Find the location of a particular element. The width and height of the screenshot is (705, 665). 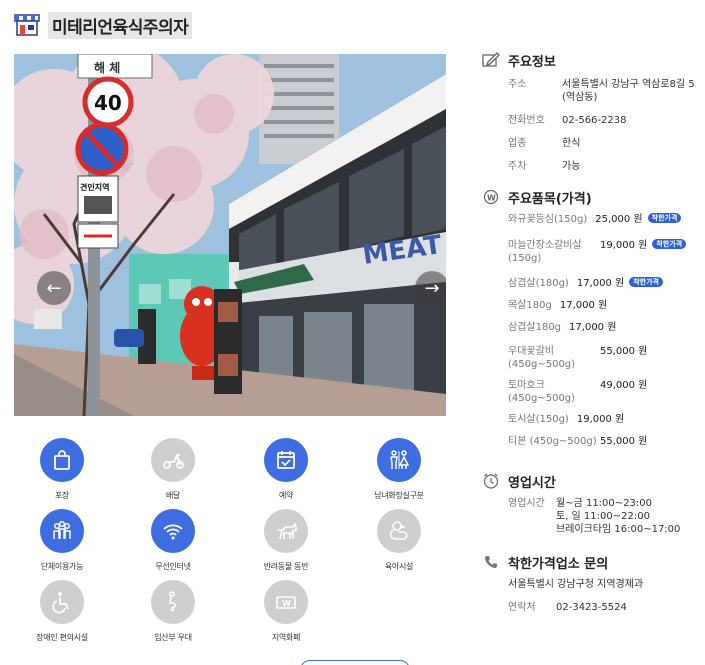

hours-heading: 영업시간 is located at coordinates (589, 481).